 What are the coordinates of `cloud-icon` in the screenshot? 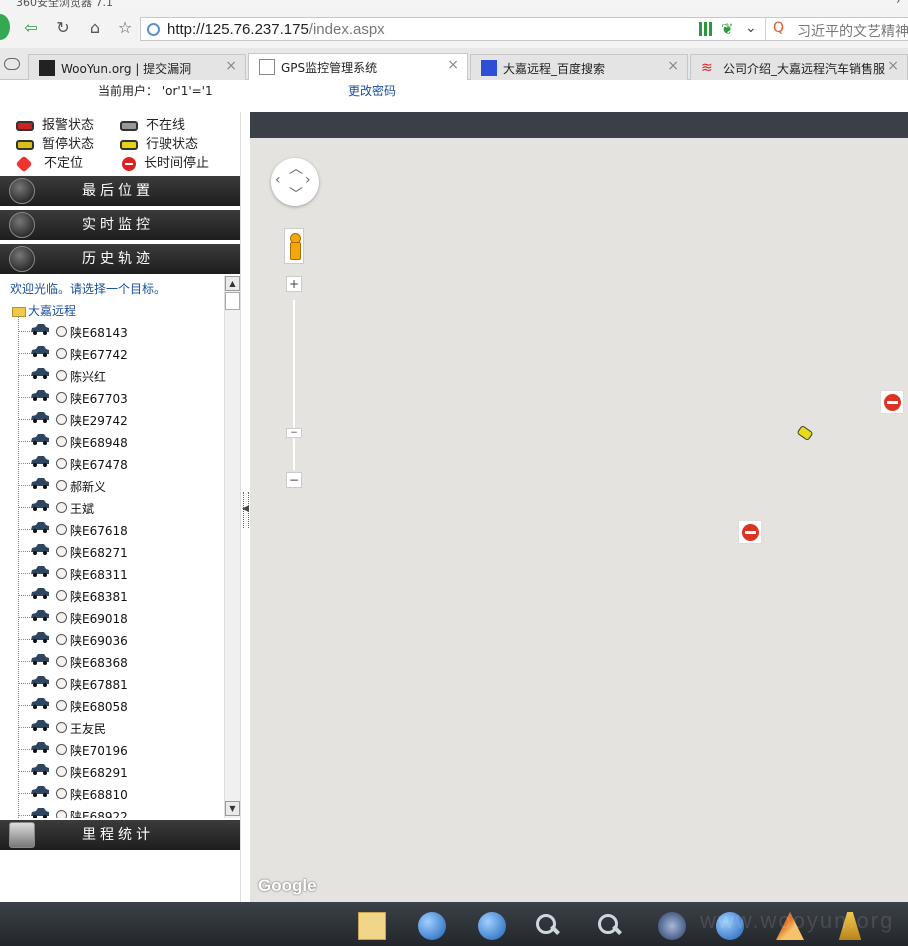 It's located at (12, 64).